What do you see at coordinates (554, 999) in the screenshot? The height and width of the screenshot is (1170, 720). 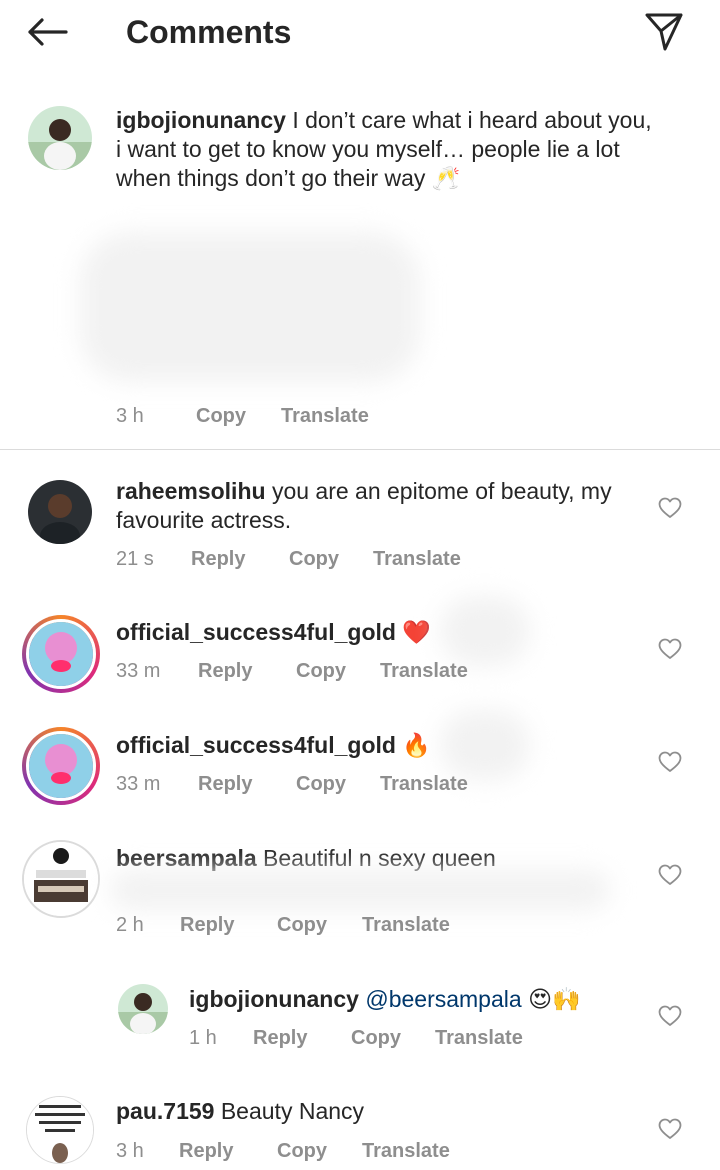 I see `comment-body: 😍🙌` at bounding box center [554, 999].